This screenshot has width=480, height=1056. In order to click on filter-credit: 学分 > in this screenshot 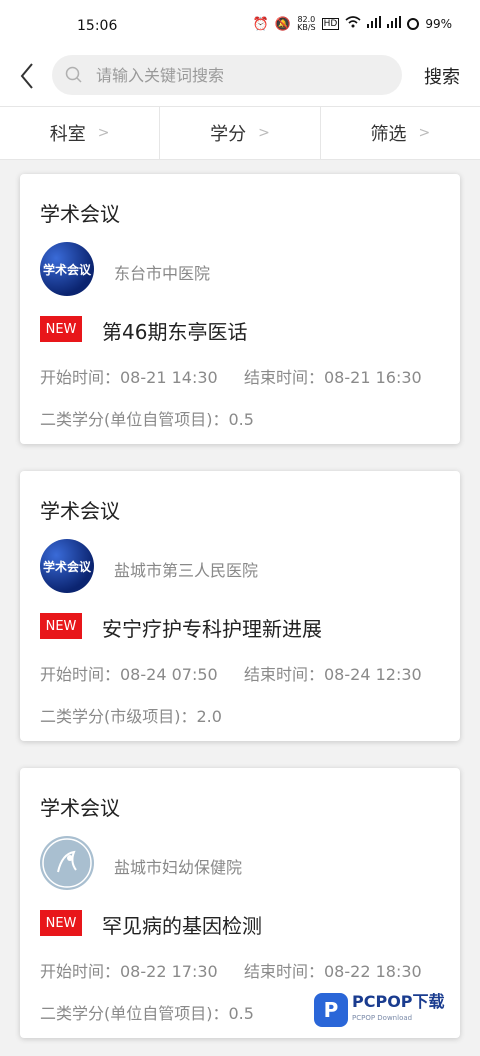, I will do `click(240, 133)`.